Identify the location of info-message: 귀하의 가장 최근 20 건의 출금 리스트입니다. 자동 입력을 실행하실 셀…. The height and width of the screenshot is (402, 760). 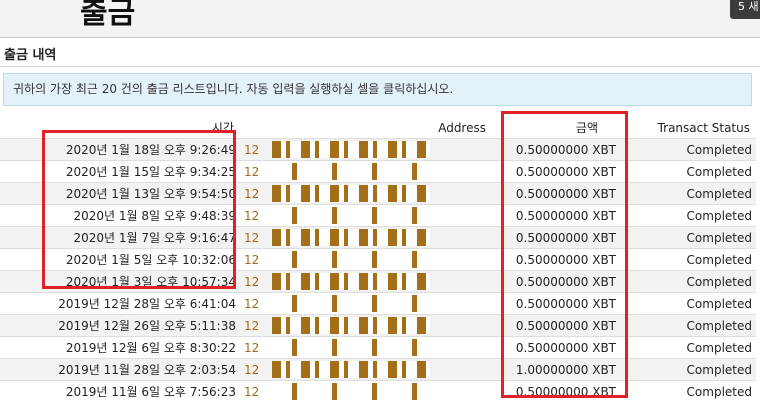
(377, 89).